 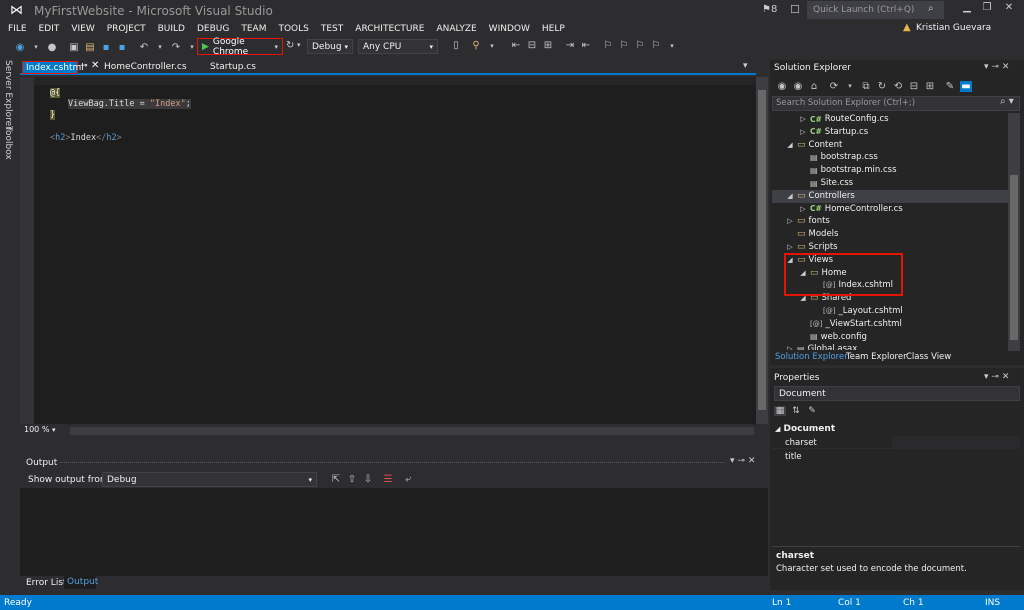 I want to click on tab-index-cshtml: Index.cshtml, so click(x=53, y=67).